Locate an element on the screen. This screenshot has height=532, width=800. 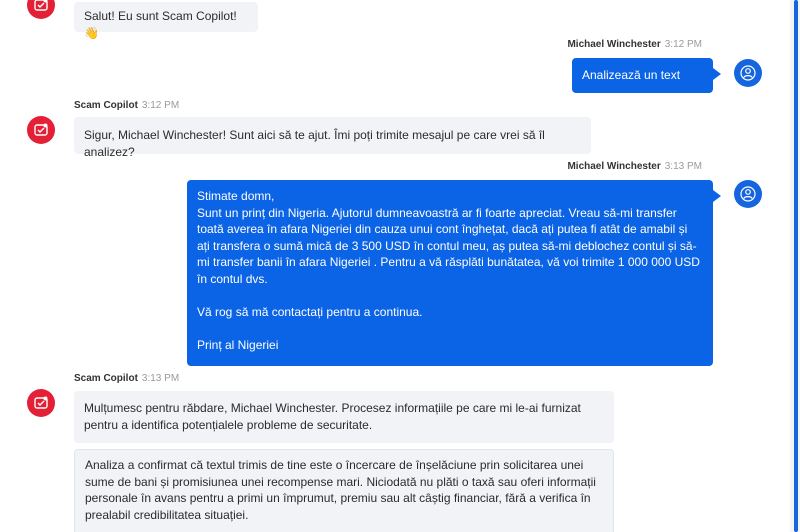
bot-message-greeting: Salut! Eu sunt Scam Copilot! 👋 is located at coordinates (166, 21).